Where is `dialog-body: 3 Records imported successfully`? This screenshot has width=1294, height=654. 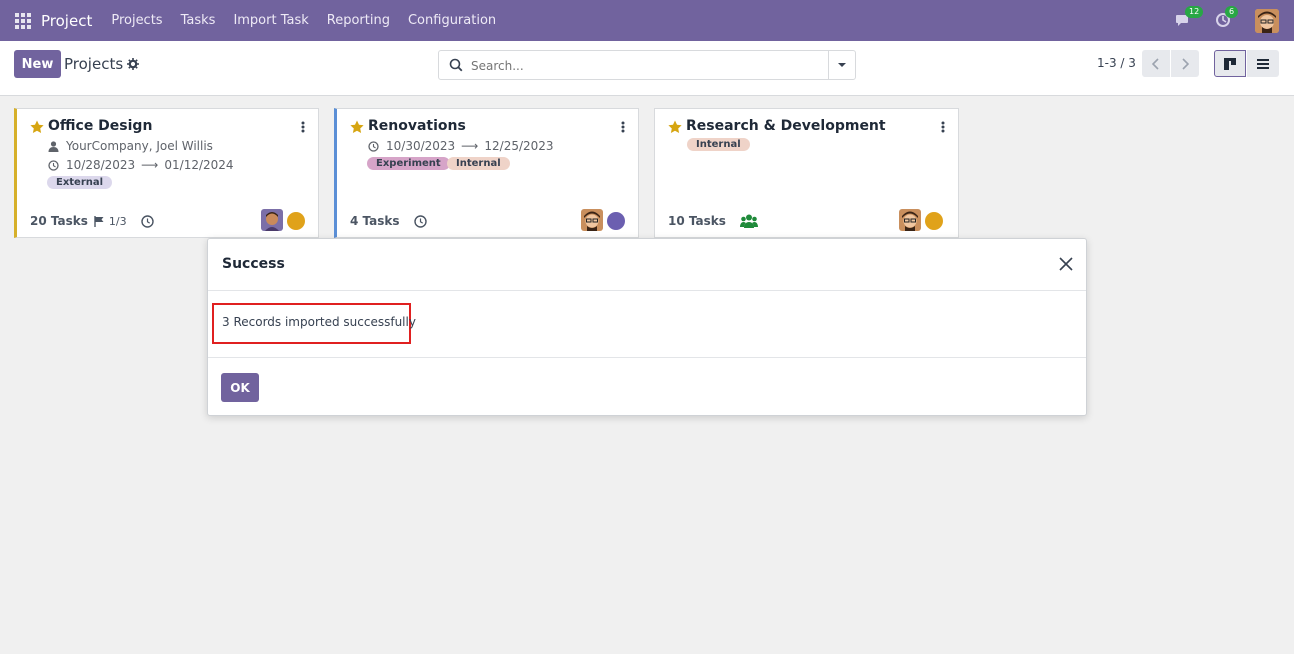
dialog-body: 3 Records imported successfully is located at coordinates (647, 324).